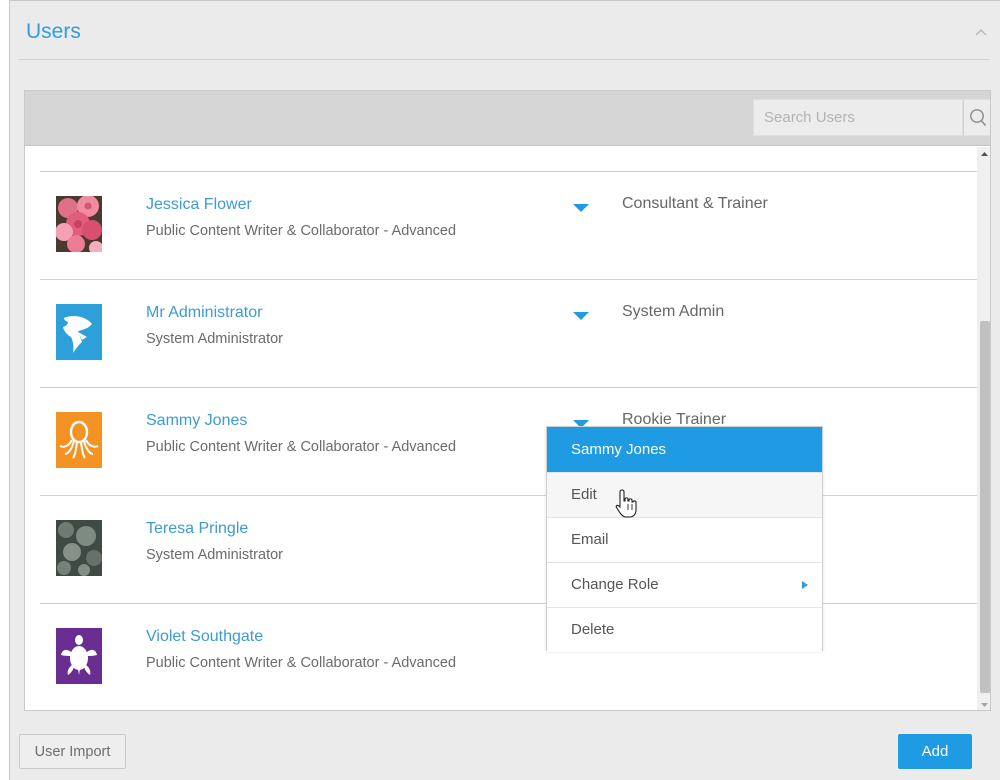 The height and width of the screenshot is (780, 1000). I want to click on flower-photo-icon, so click(79, 224).